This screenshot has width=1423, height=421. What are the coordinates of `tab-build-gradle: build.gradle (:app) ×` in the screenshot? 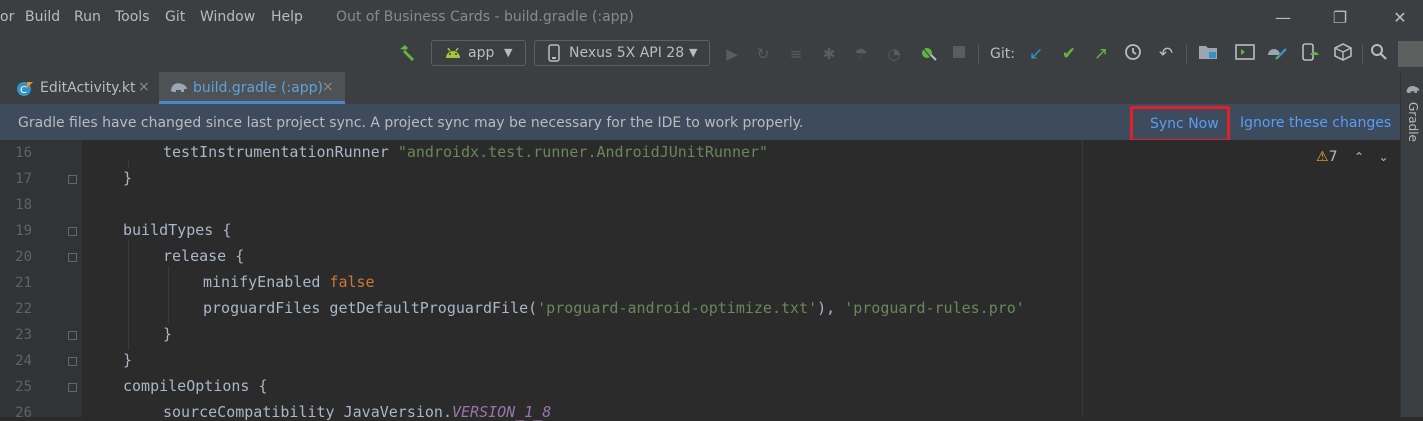 It's located at (252, 88).